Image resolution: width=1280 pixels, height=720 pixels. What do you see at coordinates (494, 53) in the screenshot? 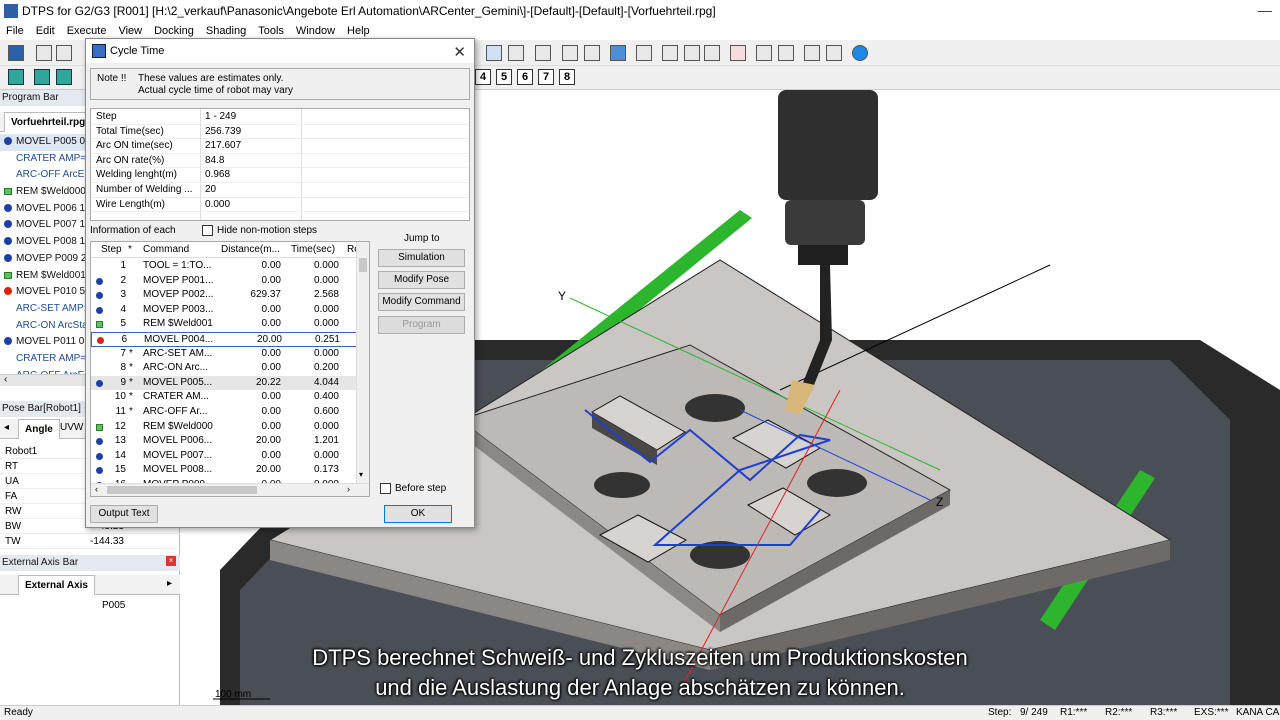
I see `view-mode-icon` at bounding box center [494, 53].